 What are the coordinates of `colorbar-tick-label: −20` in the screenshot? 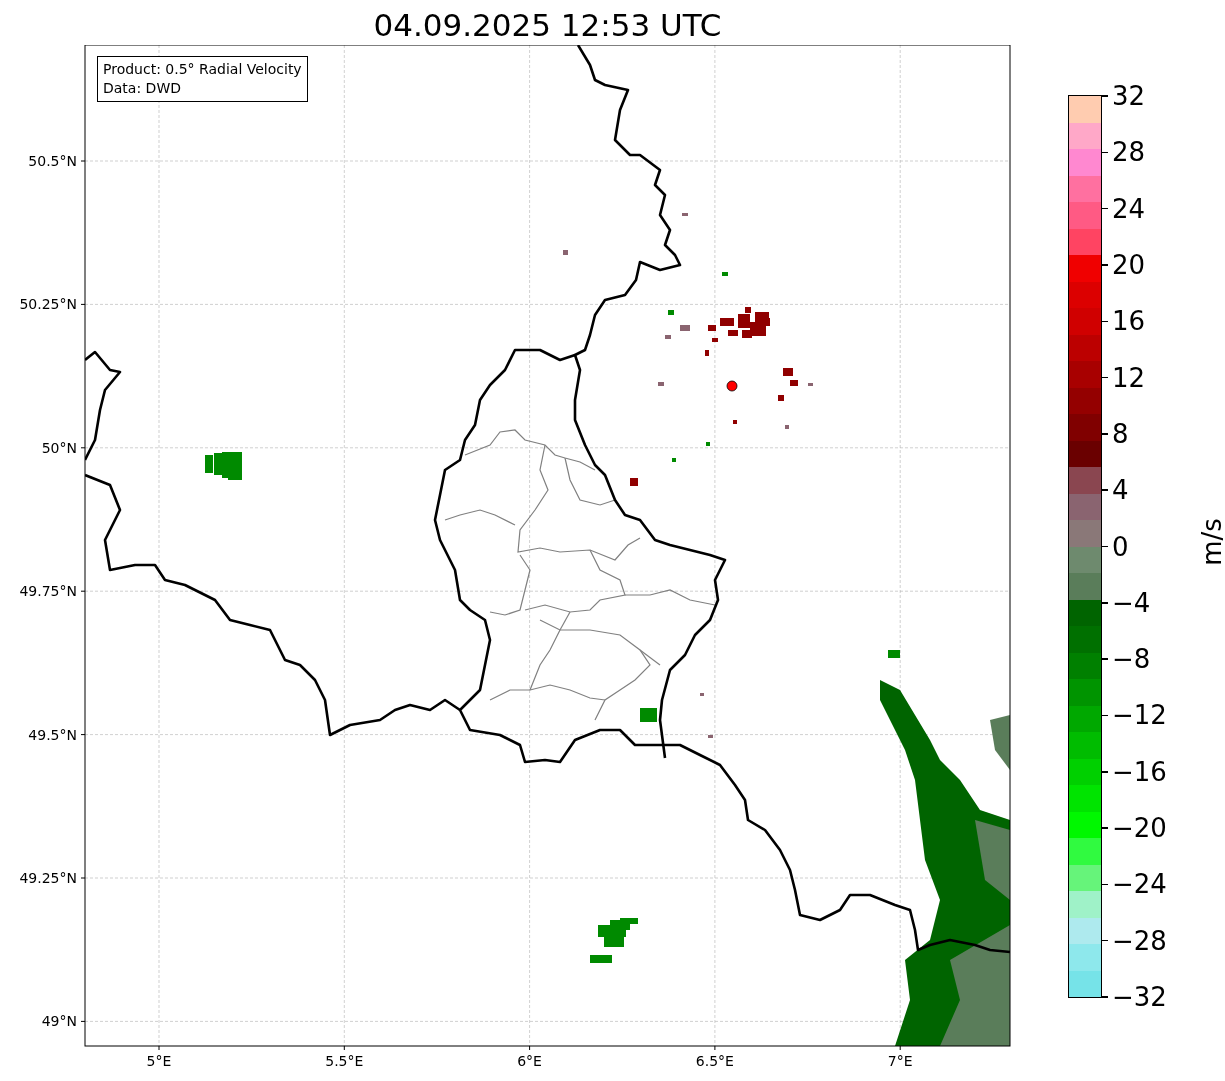 It's located at (1139, 828).